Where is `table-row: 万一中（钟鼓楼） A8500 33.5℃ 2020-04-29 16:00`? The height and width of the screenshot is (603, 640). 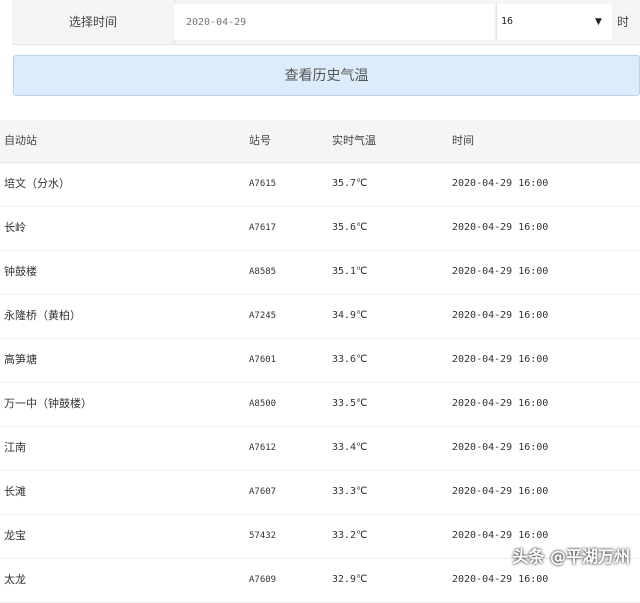 table-row: 万一中（钟鼓楼） A8500 33.5℃ 2020-04-29 16:00 is located at coordinates (320, 405).